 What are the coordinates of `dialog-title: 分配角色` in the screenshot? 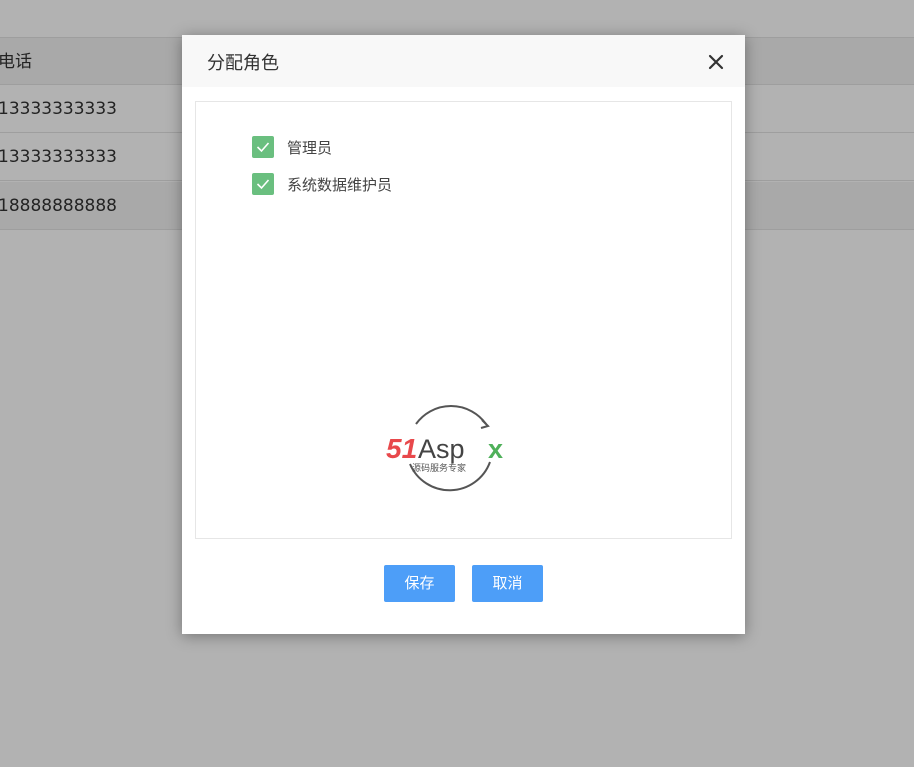 It's located at (243, 63).